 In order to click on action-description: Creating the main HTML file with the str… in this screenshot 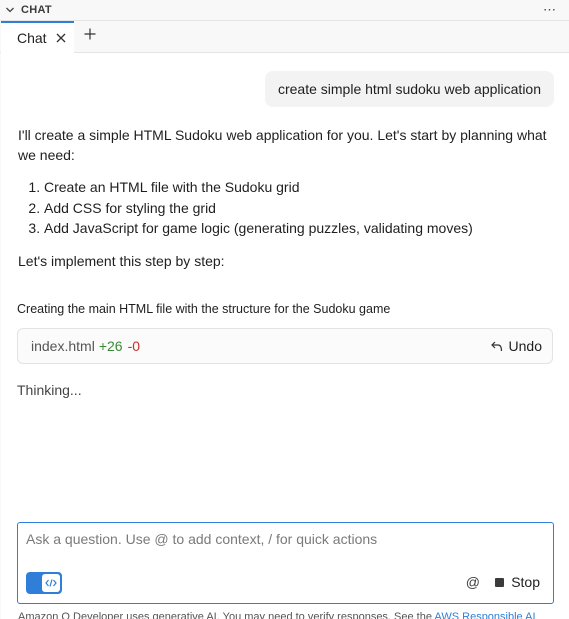, I will do `click(204, 309)`.